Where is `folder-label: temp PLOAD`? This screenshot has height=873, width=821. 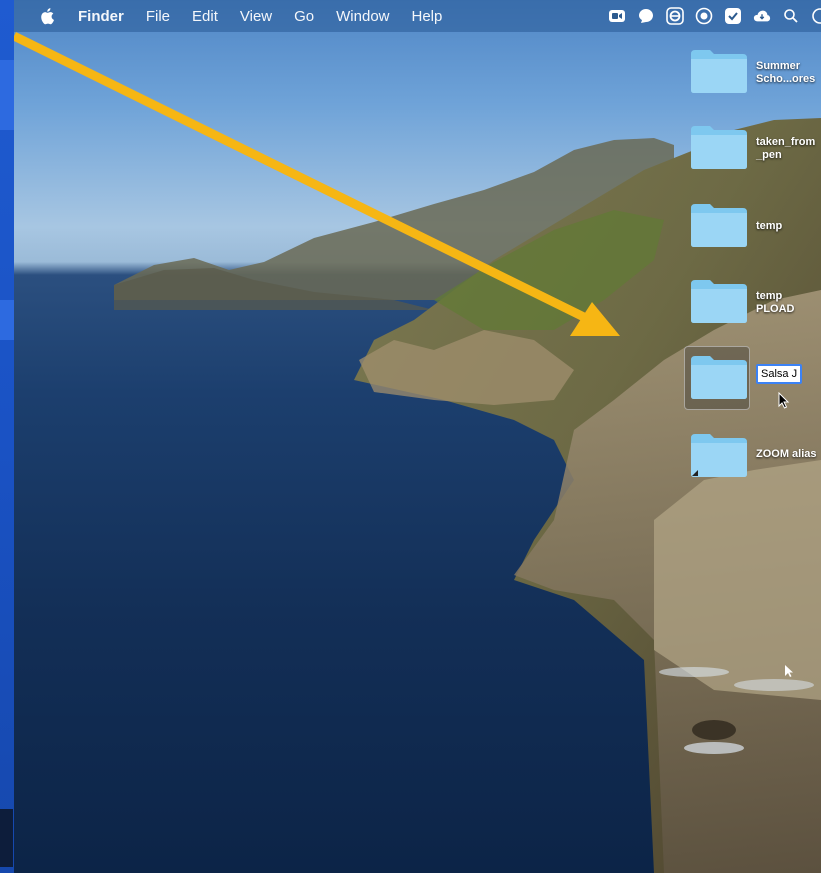
folder-label: temp PLOAD is located at coordinates (775, 302).